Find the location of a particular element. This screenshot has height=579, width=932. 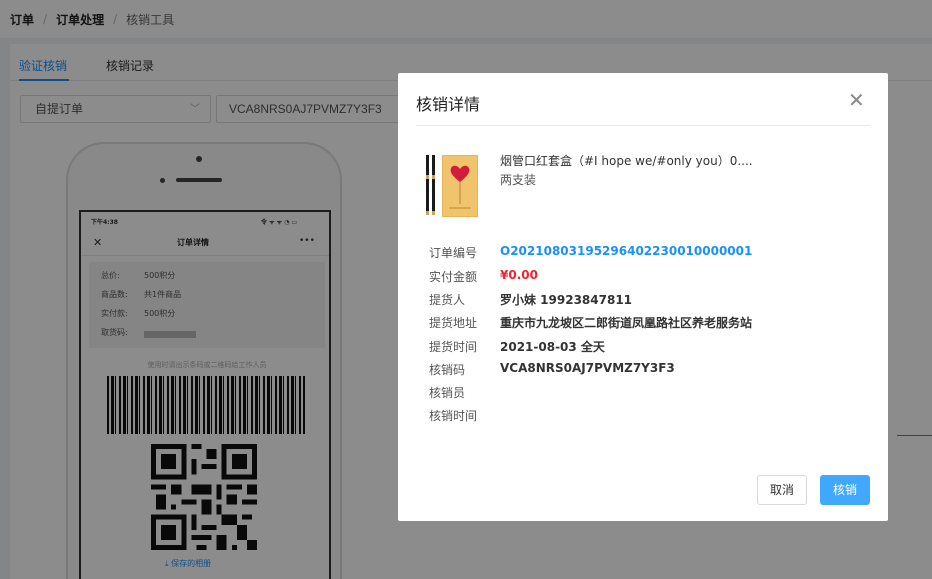

field-value-verify-code: VCA8NRS0AJ7PVMZ7Y3F3 is located at coordinates (587, 368).